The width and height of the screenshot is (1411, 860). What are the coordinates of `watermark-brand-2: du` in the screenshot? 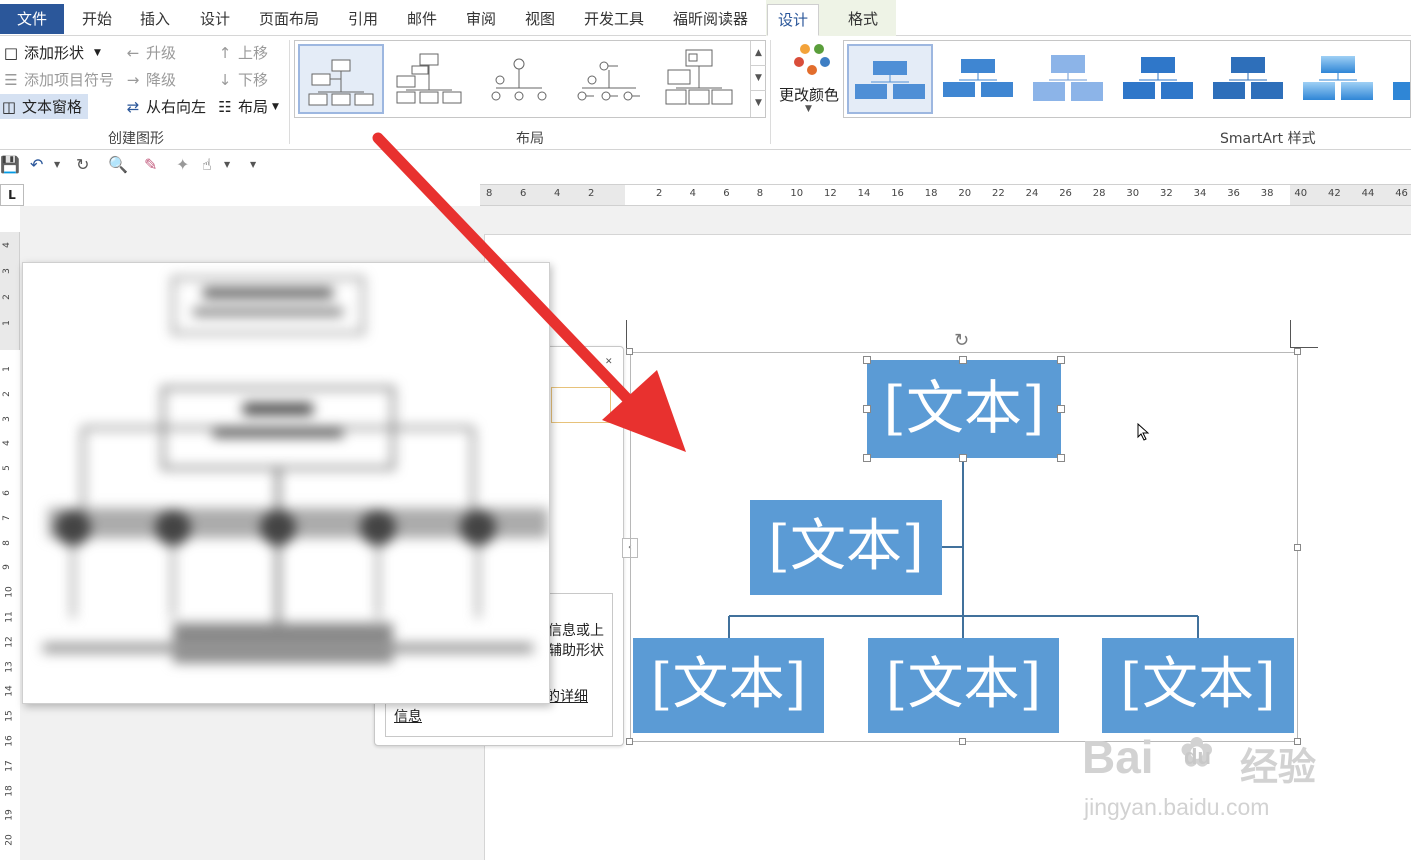 It's located at (1197, 756).